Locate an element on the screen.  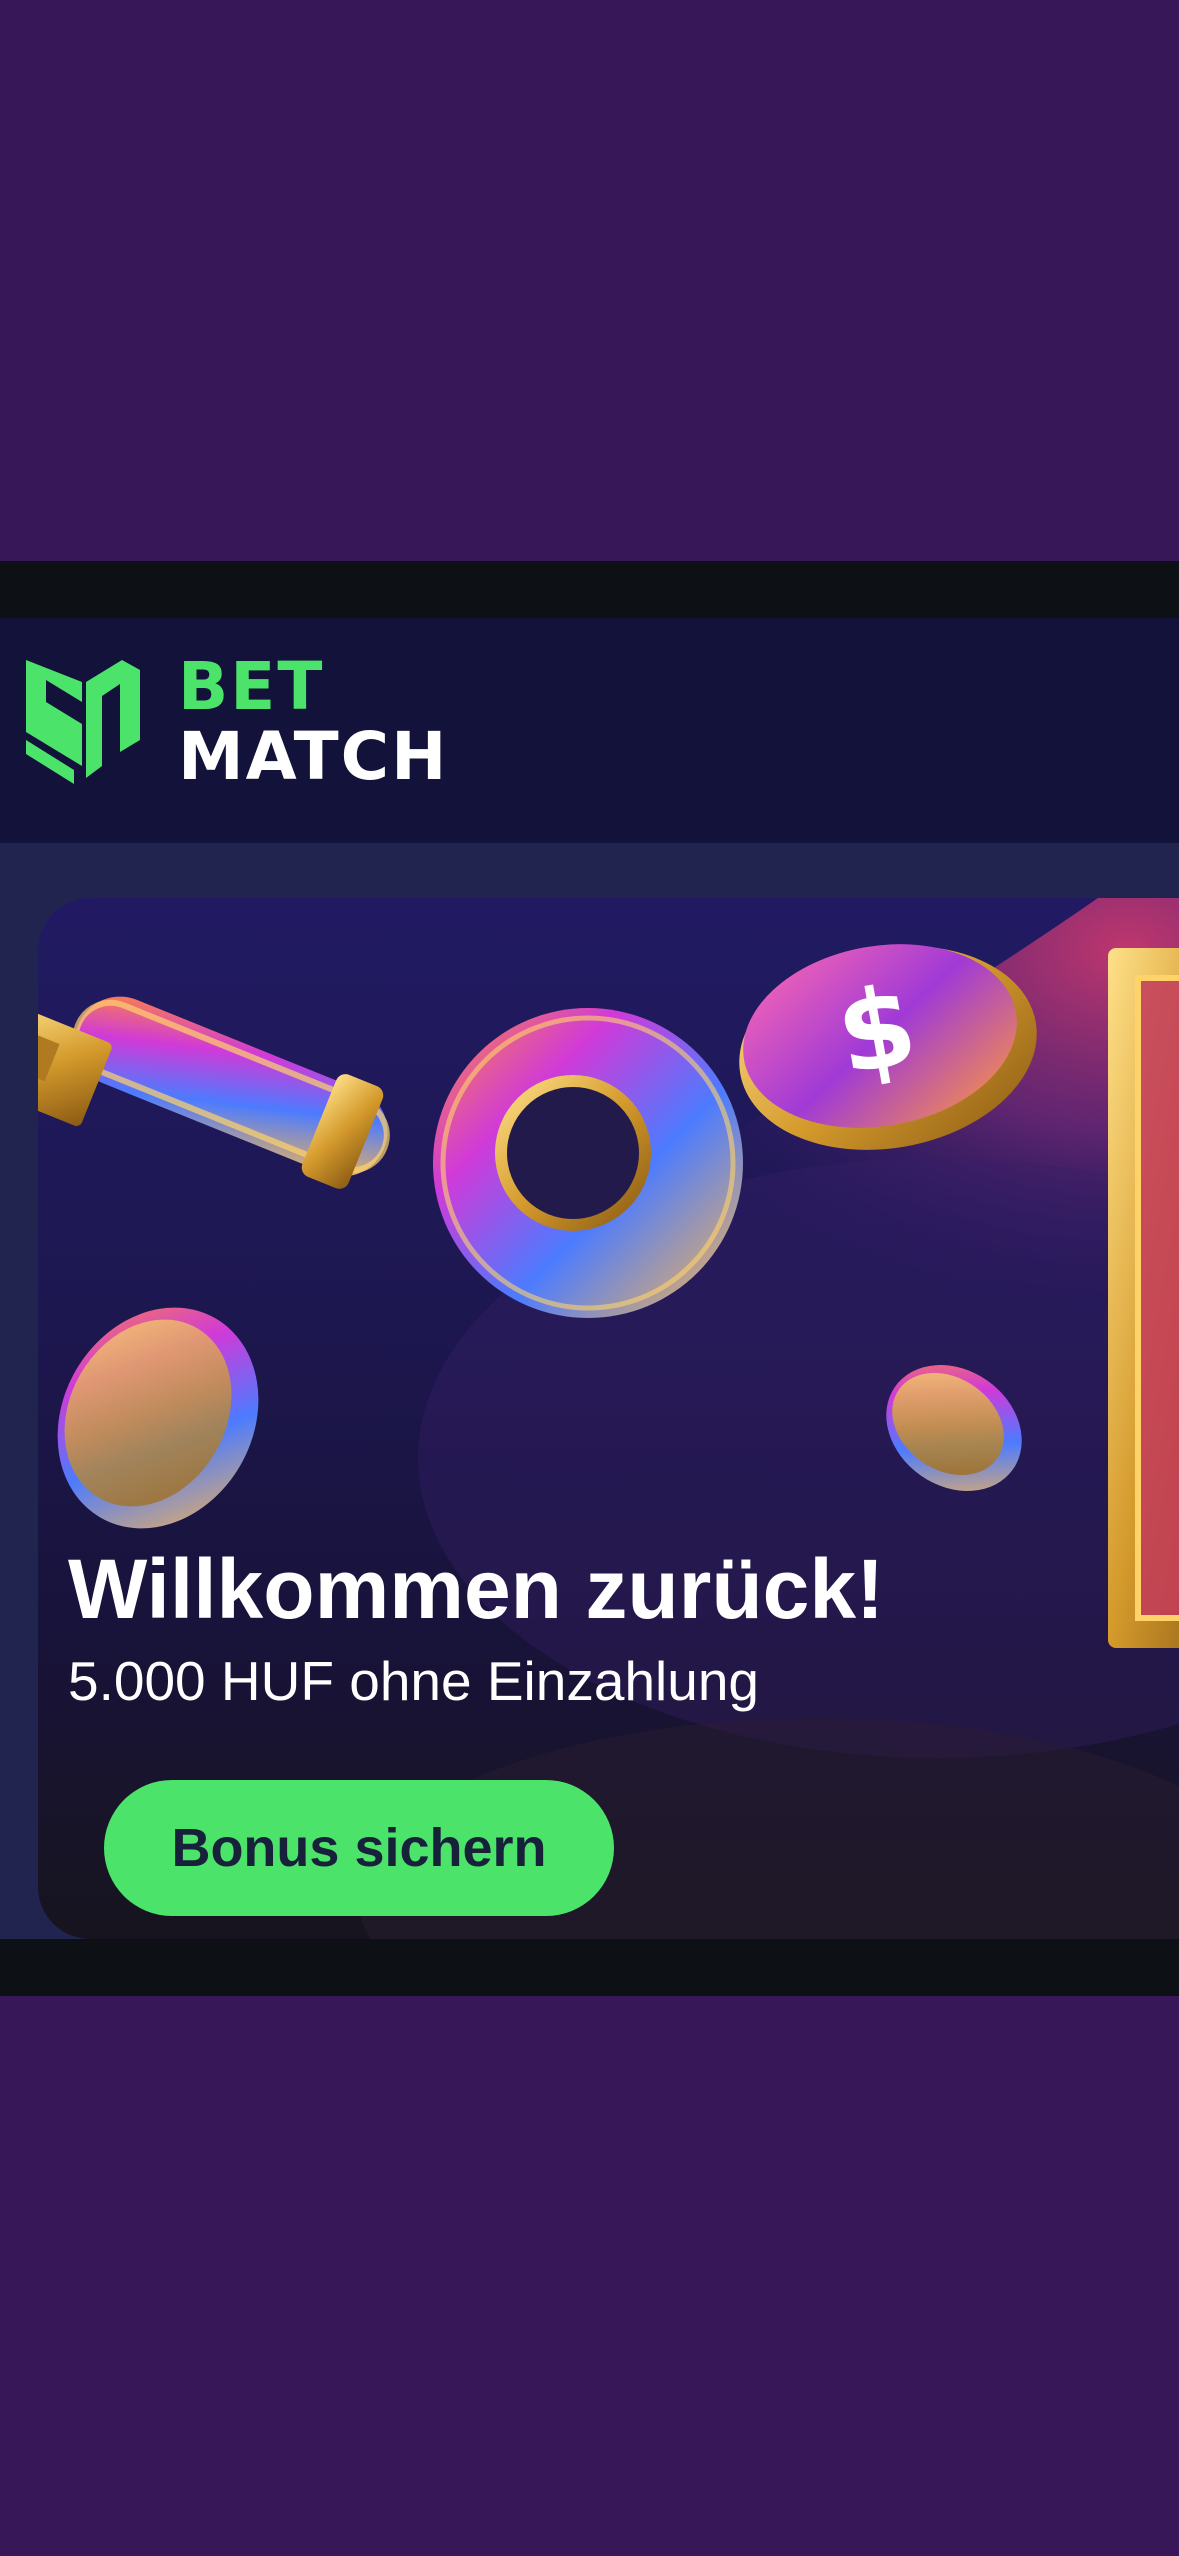
betmatch-logo: BET MATCH is located at coordinates (235, 719).